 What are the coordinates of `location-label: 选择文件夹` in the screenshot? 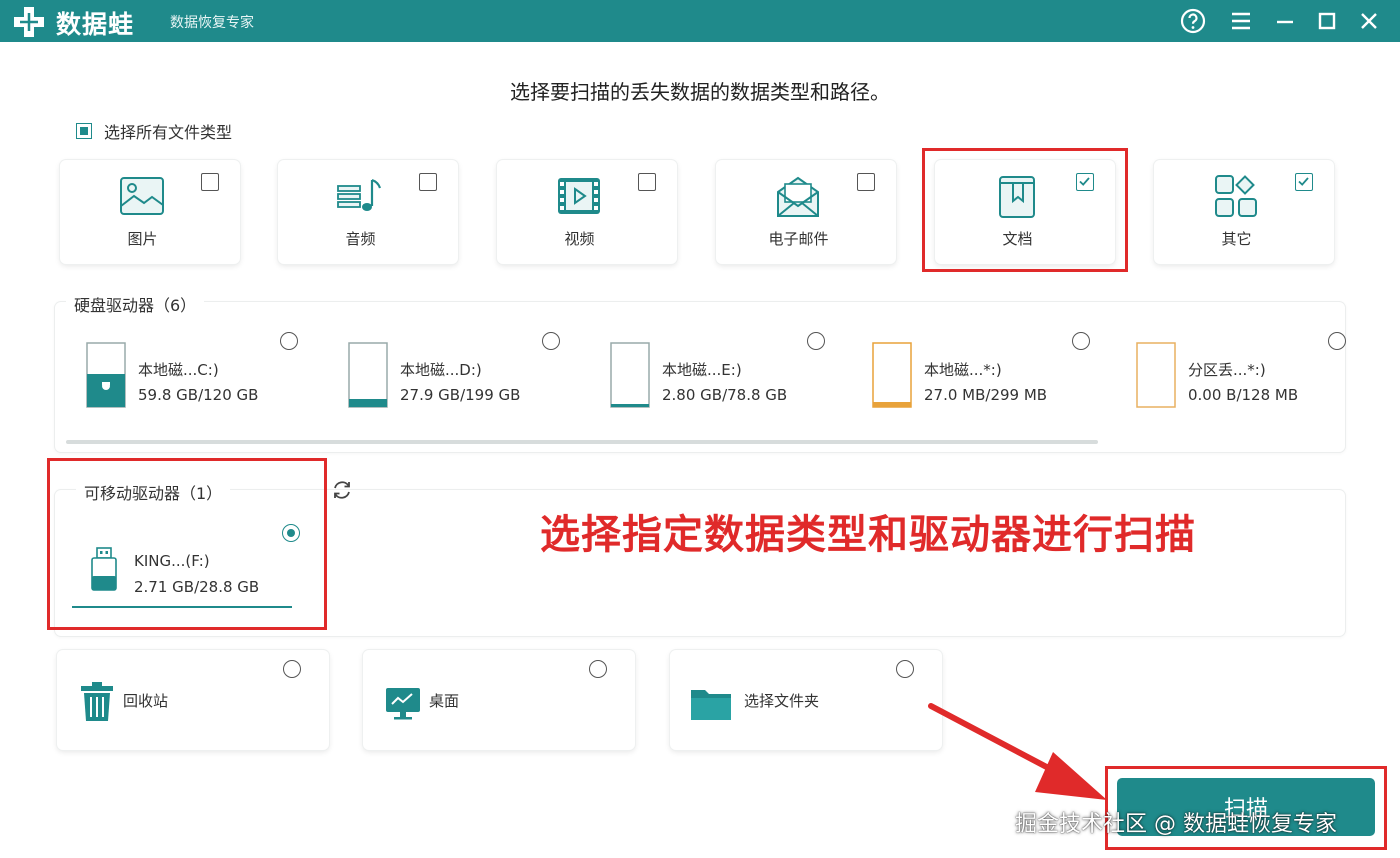 It's located at (782, 701).